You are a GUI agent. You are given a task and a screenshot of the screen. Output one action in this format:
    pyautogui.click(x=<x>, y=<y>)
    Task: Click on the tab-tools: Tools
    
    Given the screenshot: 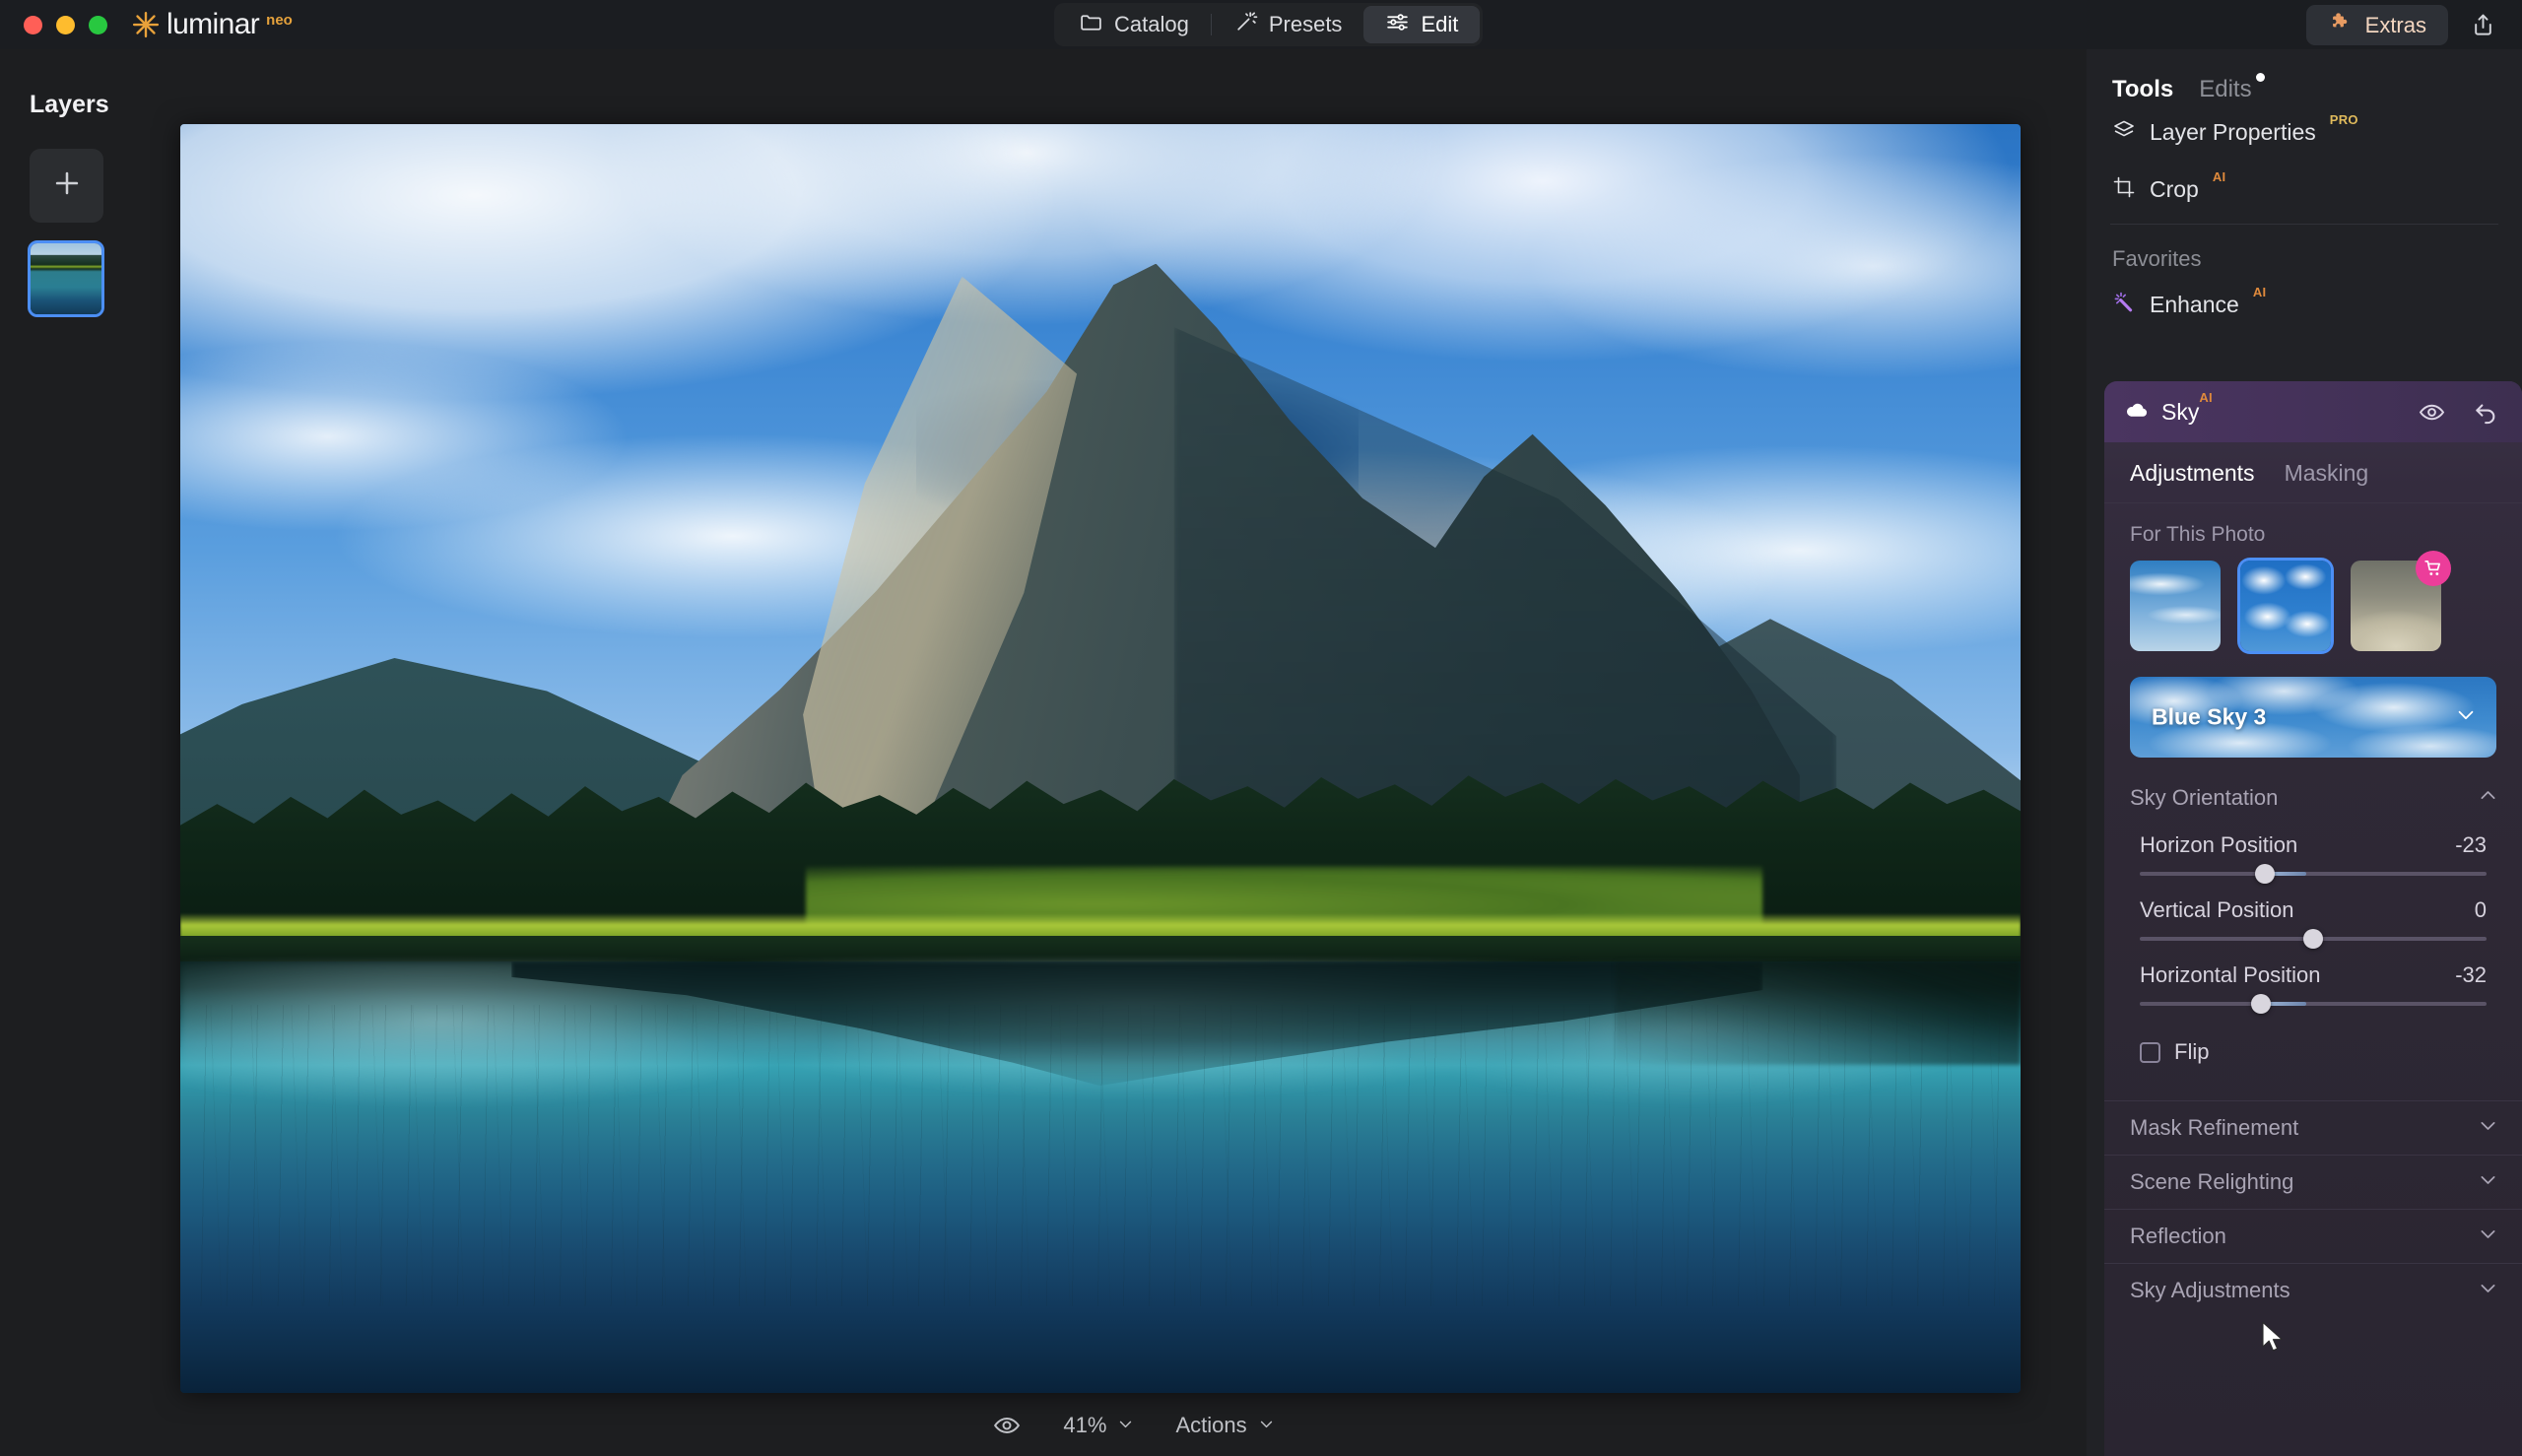 What is the action you would take?
    pyautogui.click(x=2142, y=89)
    